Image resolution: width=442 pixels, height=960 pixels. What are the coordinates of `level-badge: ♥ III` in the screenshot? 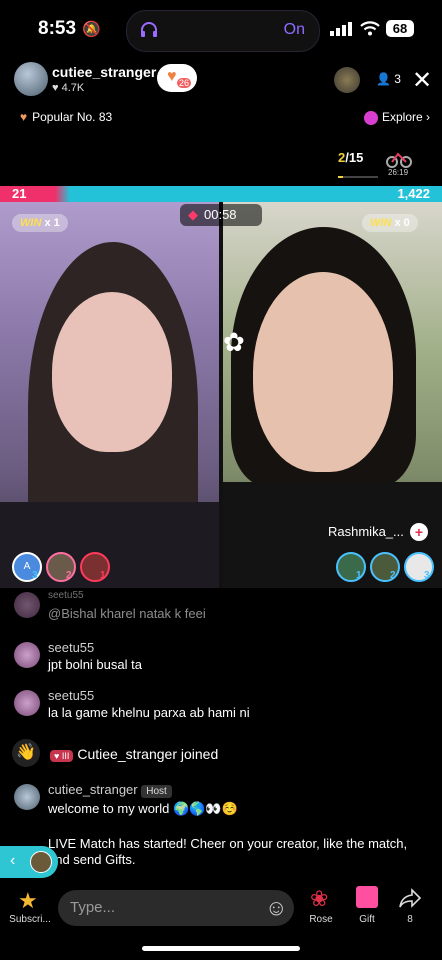 It's located at (62, 756).